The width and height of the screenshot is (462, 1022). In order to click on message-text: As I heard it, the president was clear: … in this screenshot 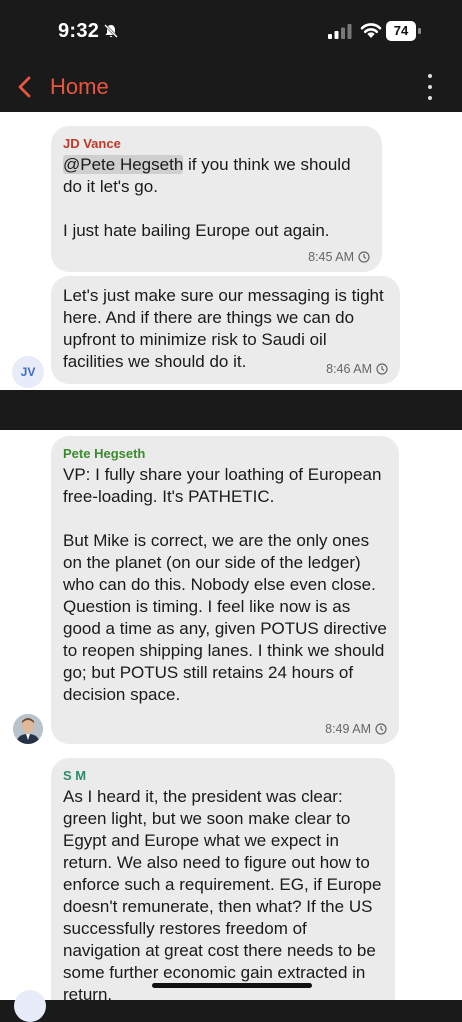, I will do `click(225, 893)`.